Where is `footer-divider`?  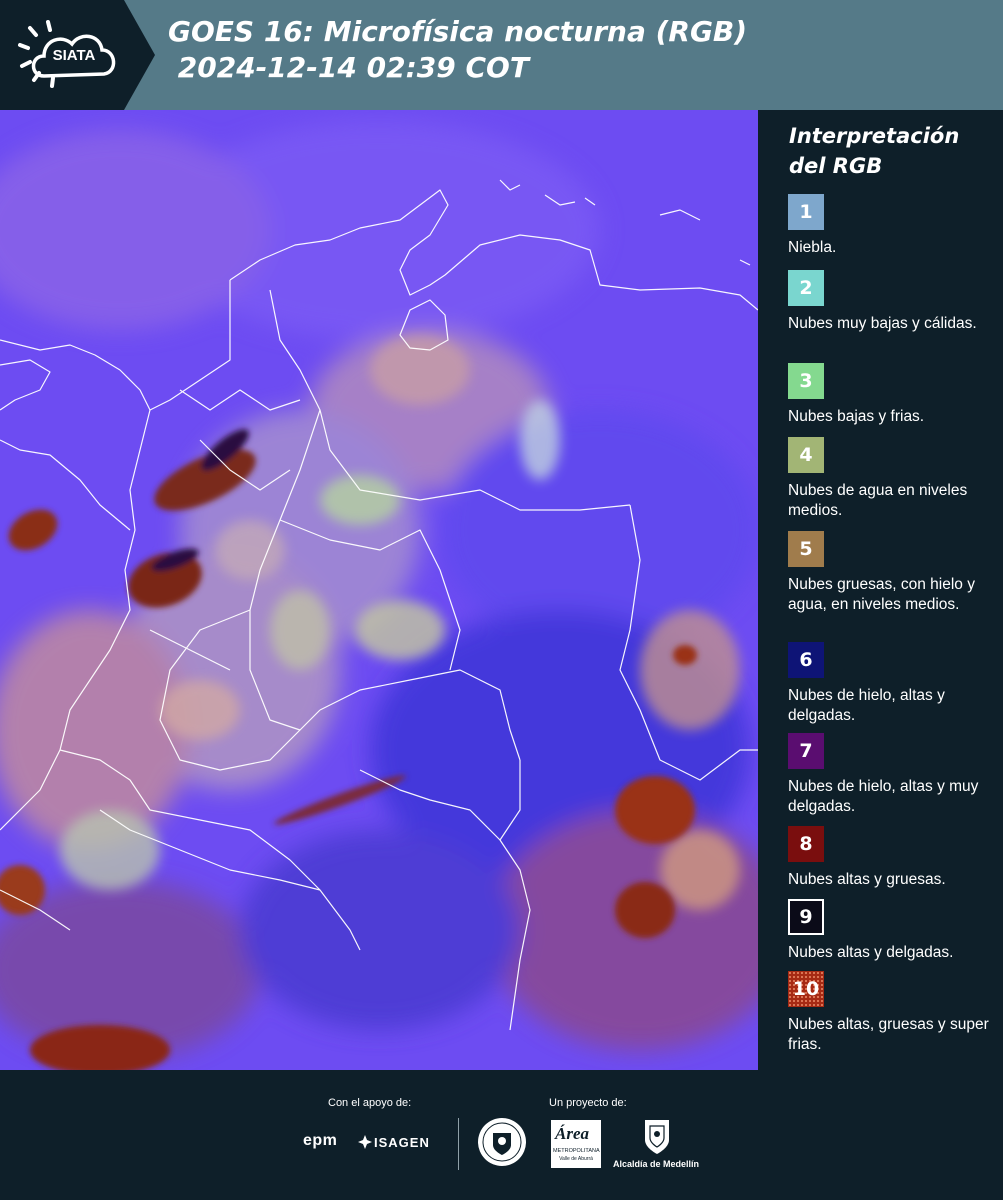
footer-divider is located at coordinates (458, 1144).